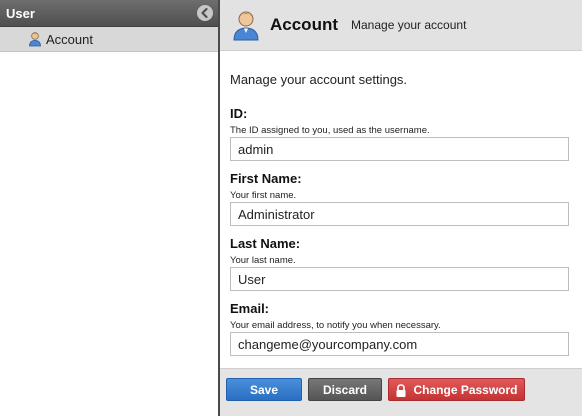 The height and width of the screenshot is (416, 582). Describe the element at coordinates (250, 308) in the screenshot. I see `email-label: Email:` at that location.